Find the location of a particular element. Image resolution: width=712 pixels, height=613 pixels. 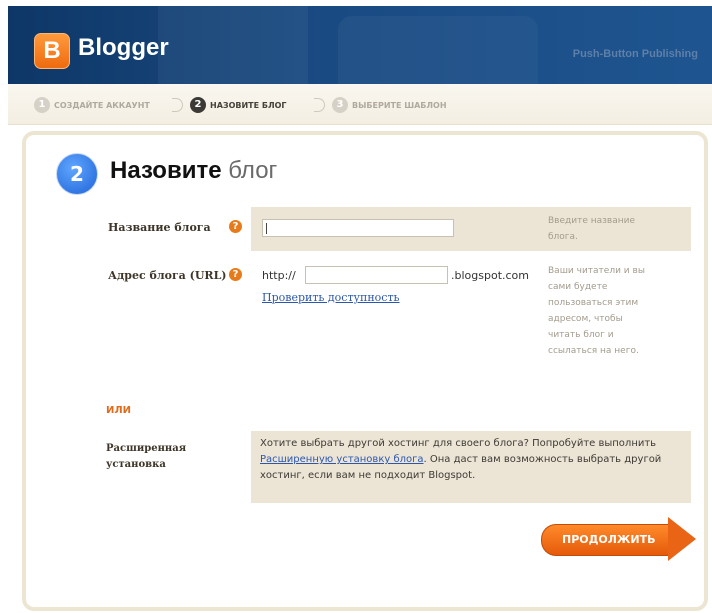

blog-title-input is located at coordinates (358, 228).